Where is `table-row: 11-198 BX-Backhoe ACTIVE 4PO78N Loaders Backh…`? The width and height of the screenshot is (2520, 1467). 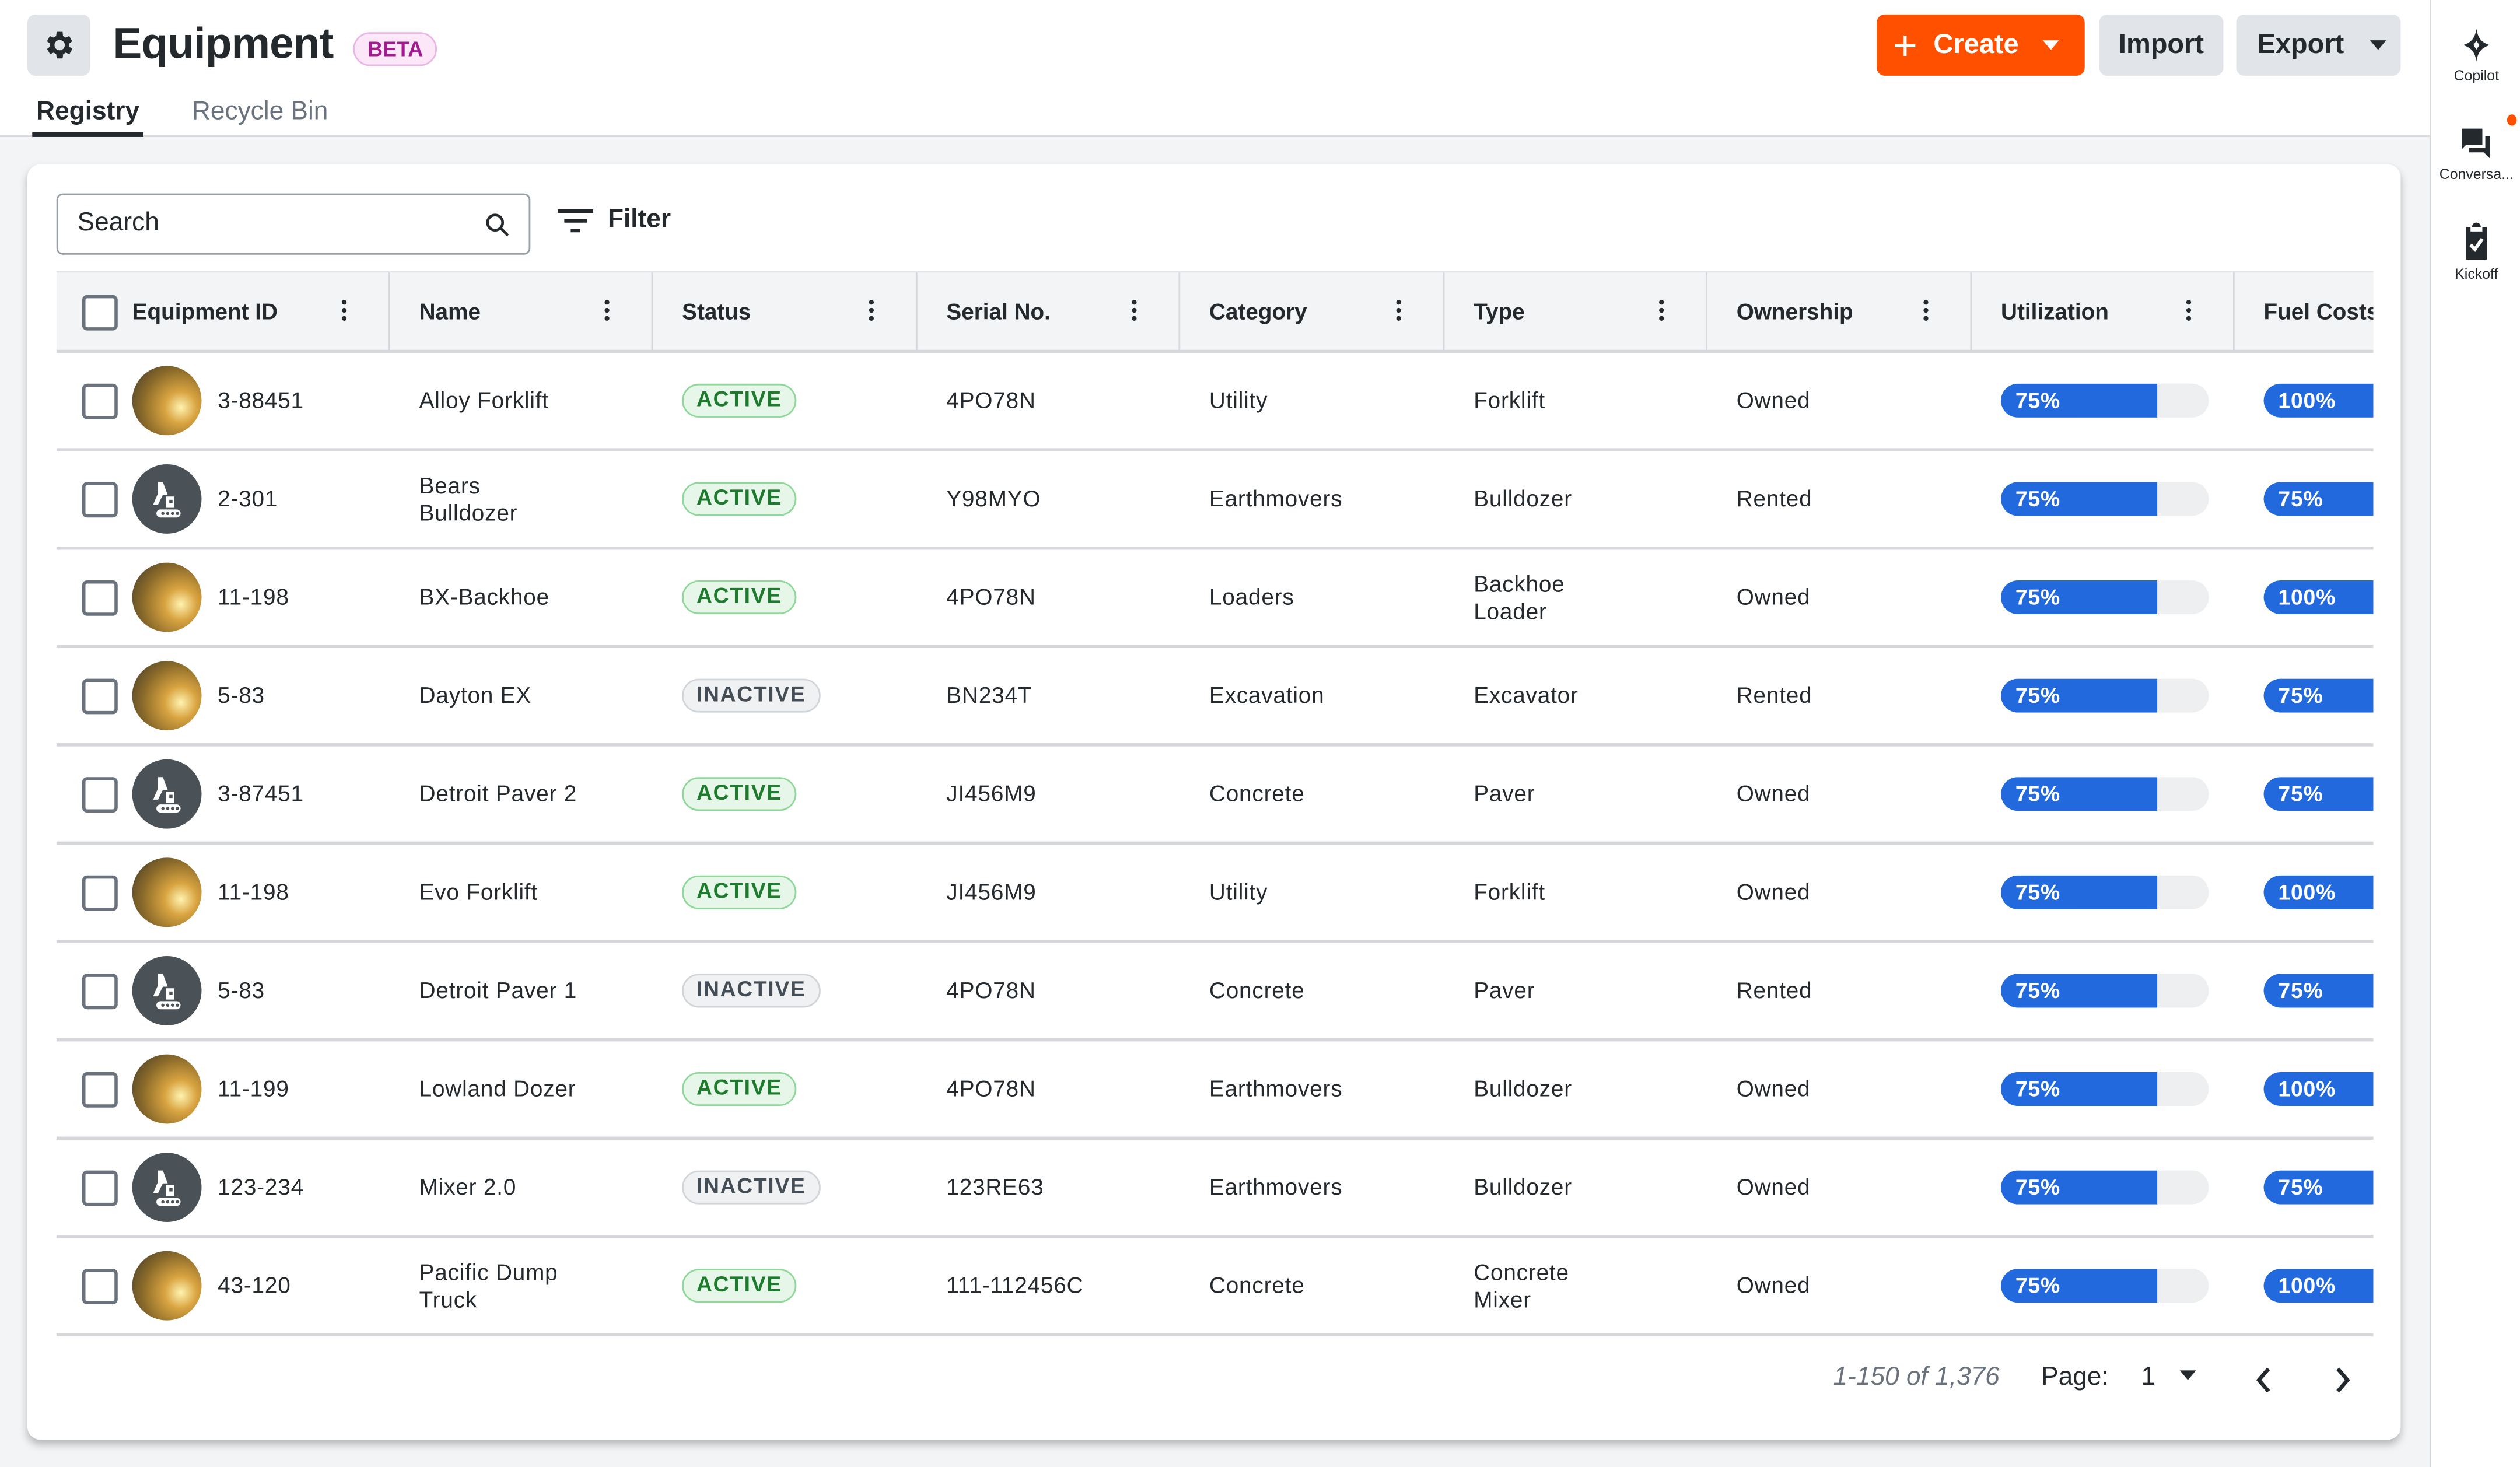
table-row: 11-198 BX-Backhoe ACTIVE 4PO78N Loaders Backh… is located at coordinates (1215, 599).